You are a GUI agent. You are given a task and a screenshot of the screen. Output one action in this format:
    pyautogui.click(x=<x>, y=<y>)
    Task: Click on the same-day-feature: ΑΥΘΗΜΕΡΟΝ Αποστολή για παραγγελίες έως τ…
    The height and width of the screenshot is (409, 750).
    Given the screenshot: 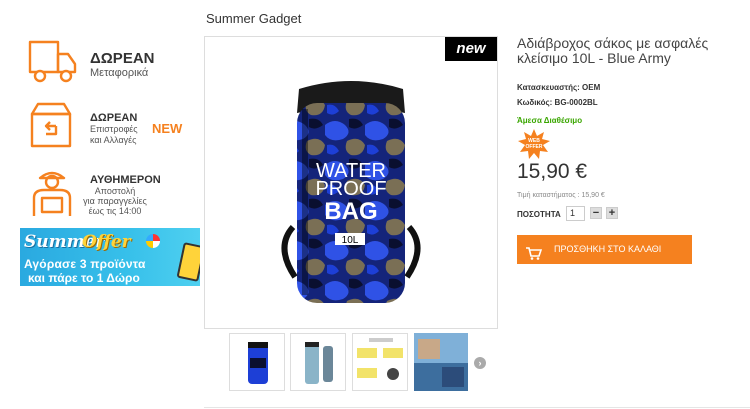 What is the action you would take?
    pyautogui.click(x=110, y=200)
    